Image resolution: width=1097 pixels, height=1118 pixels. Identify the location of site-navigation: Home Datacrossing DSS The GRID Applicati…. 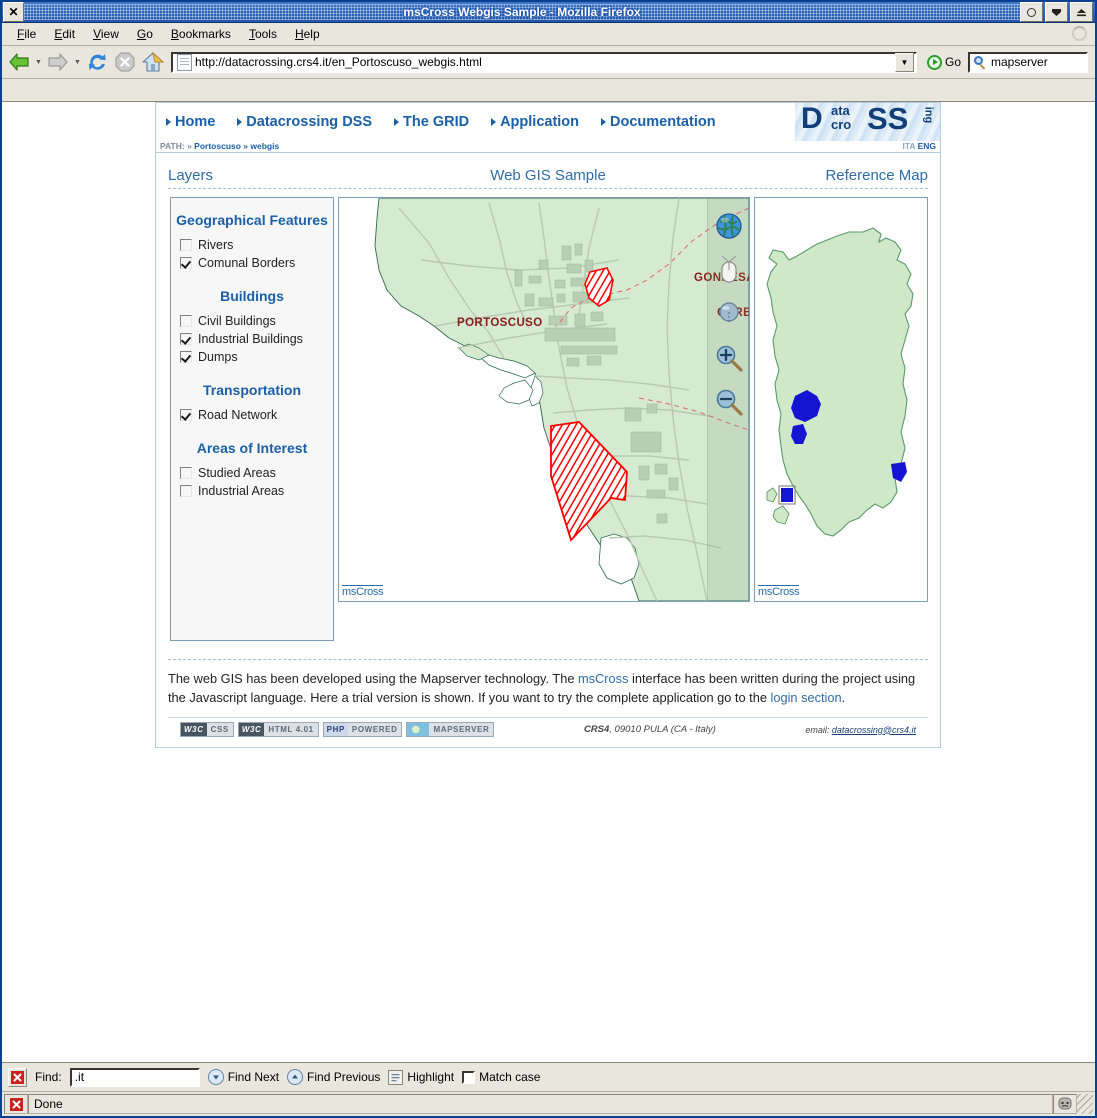
(548, 121).